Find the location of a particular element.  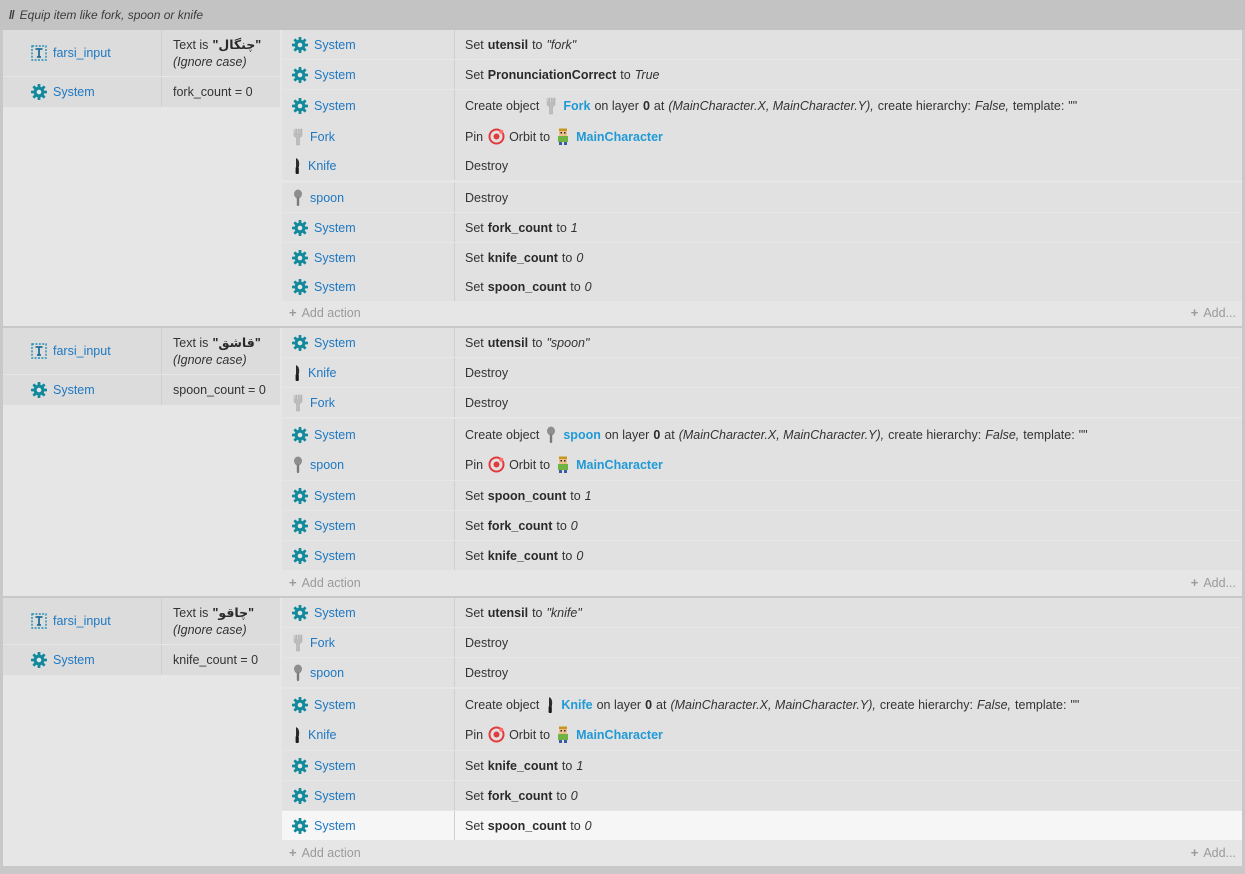

action-description: Set knife_count to 1 is located at coordinates (853, 765).